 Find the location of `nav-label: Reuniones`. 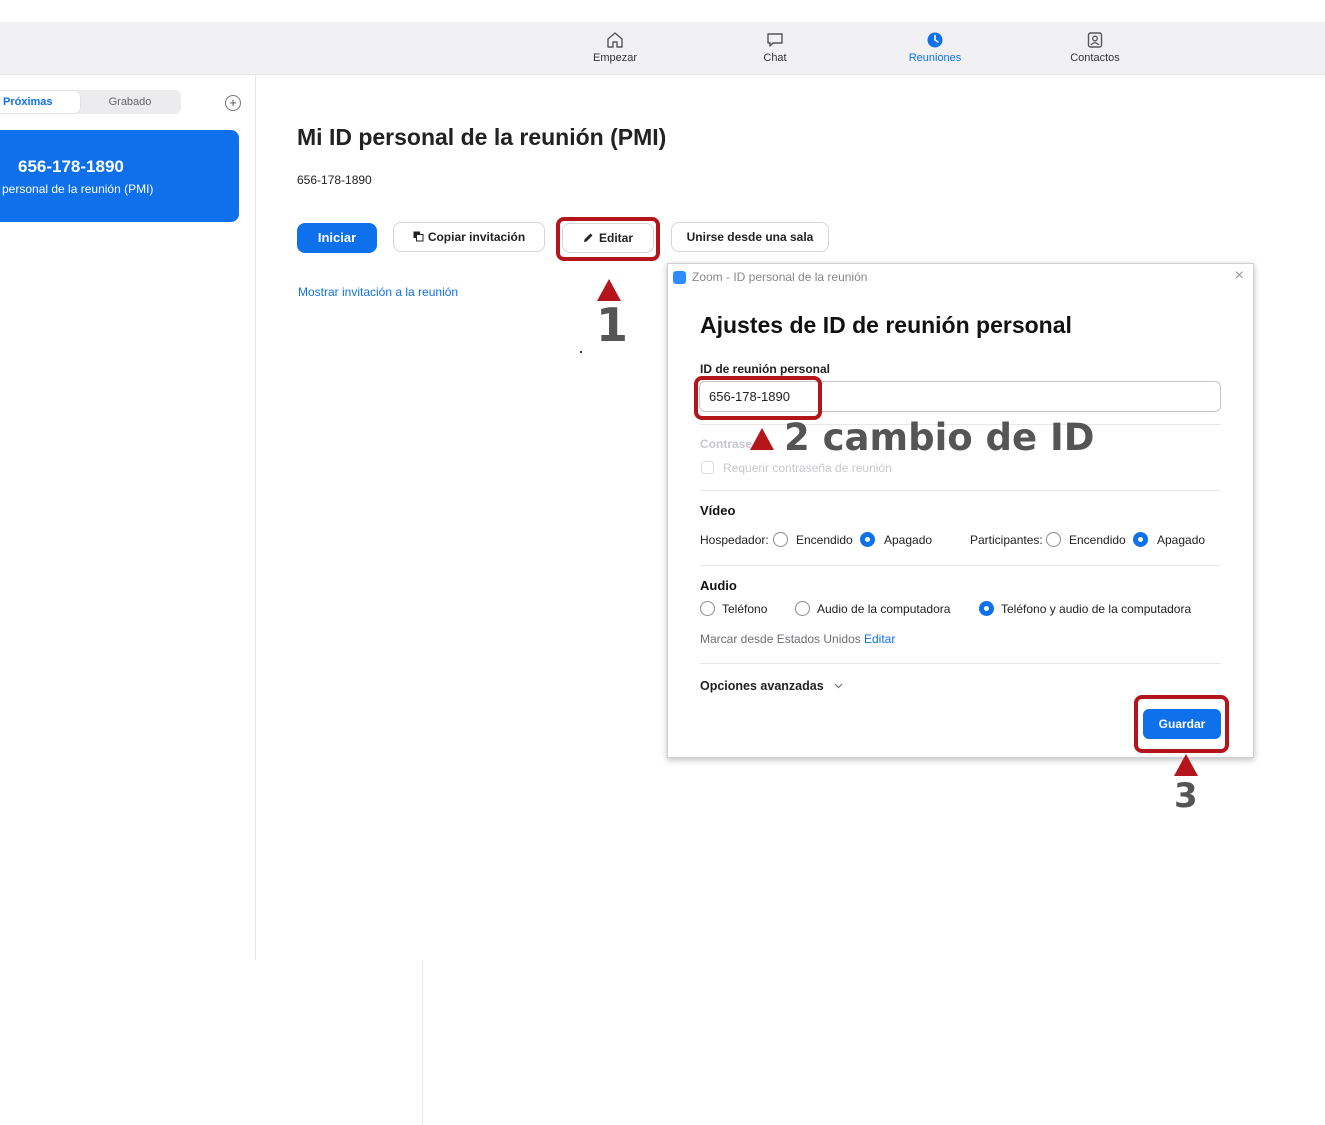

nav-label: Reuniones is located at coordinates (935, 58).